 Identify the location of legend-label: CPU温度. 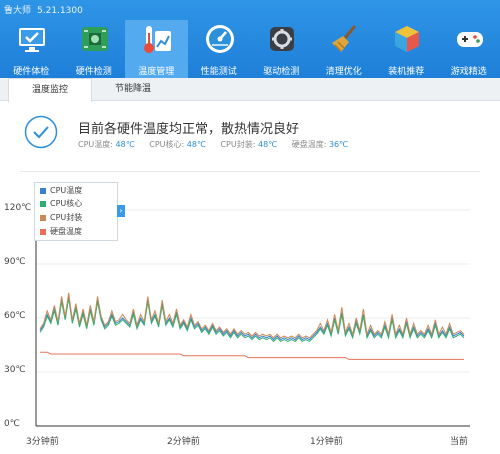
(66, 190).